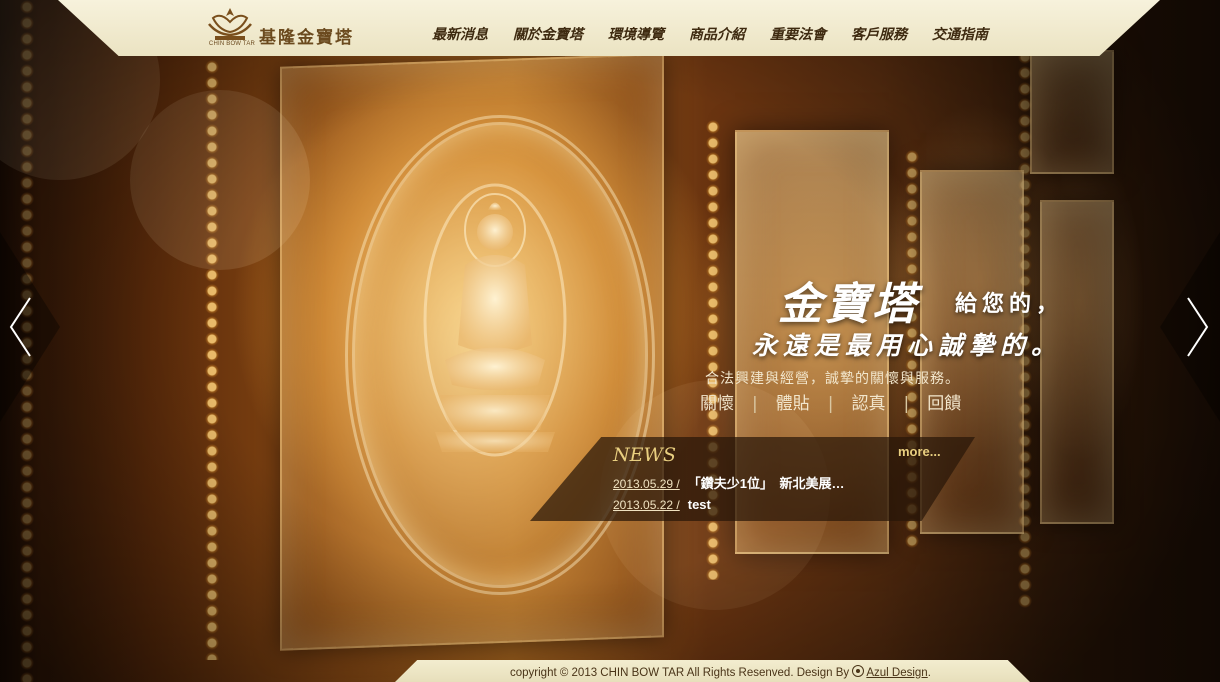  Describe the element at coordinates (699, 504) in the screenshot. I see `news-link: test` at that location.